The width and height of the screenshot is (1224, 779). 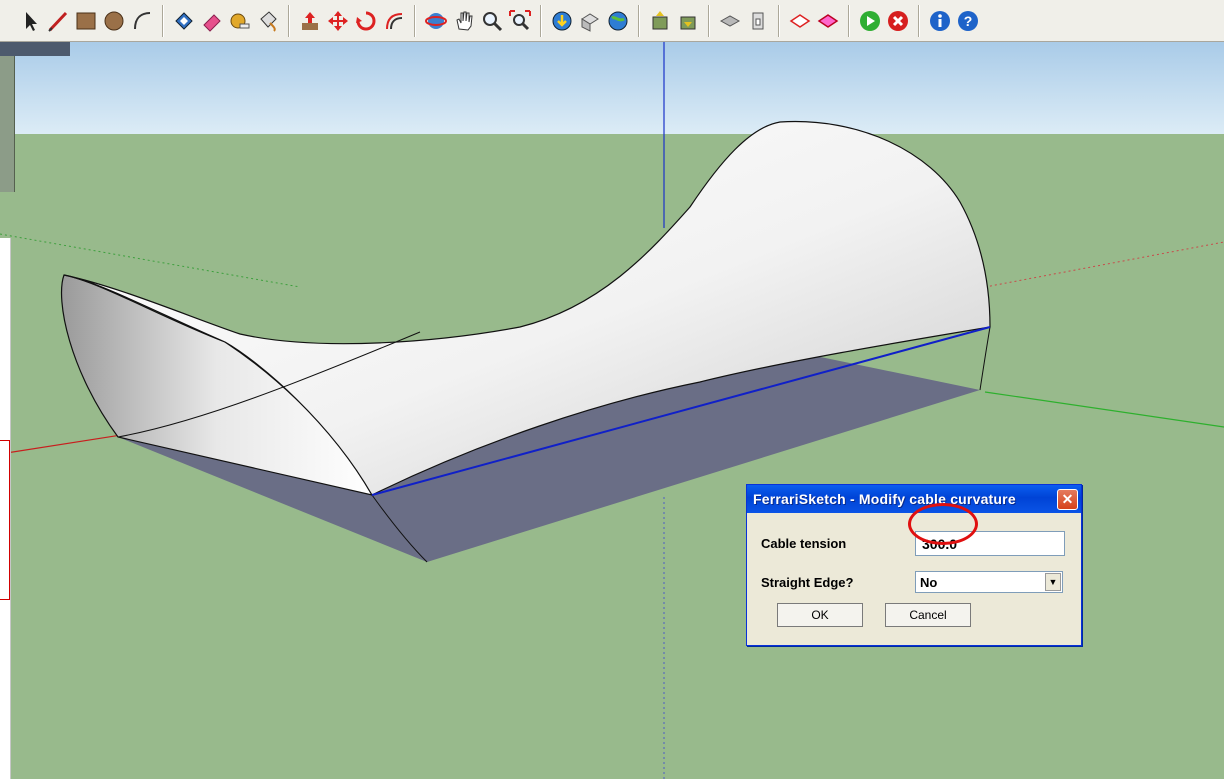 I want to click on rectangle-icon, so click(x=86, y=21).